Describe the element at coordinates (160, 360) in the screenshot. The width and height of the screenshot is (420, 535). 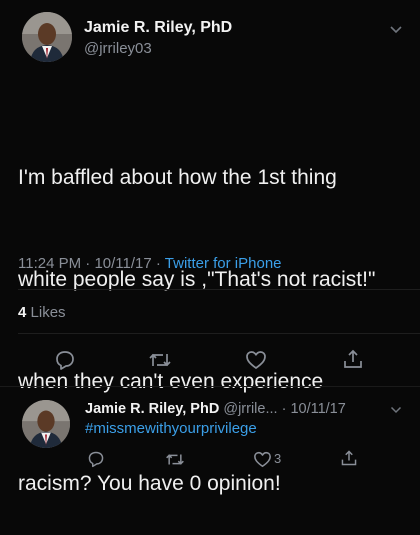
I see `retweet-icon` at that location.